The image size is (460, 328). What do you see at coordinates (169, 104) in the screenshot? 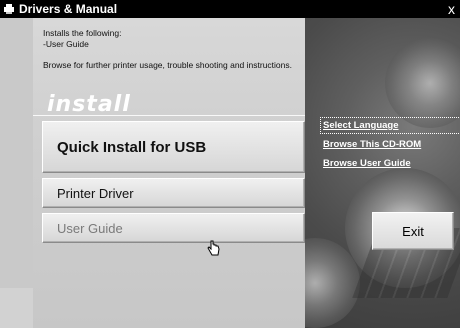
I see `section-heading: install` at bounding box center [169, 104].